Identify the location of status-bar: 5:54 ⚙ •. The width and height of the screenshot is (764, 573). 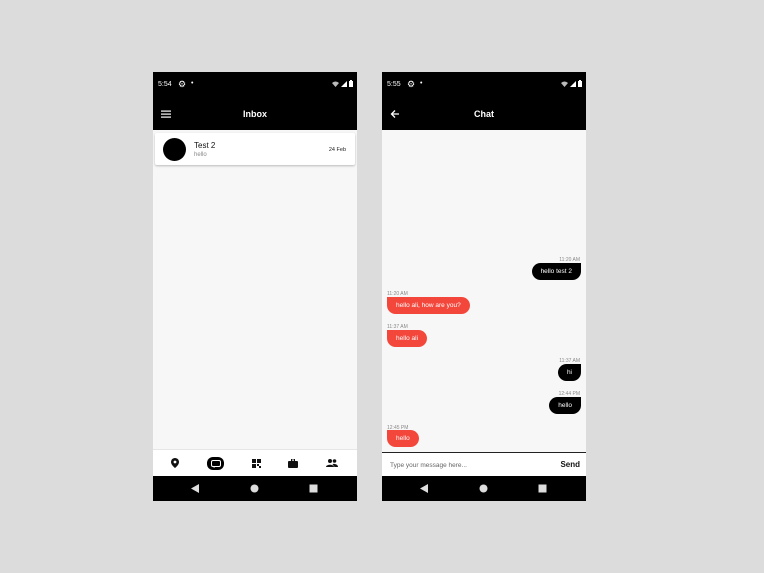
(255, 85).